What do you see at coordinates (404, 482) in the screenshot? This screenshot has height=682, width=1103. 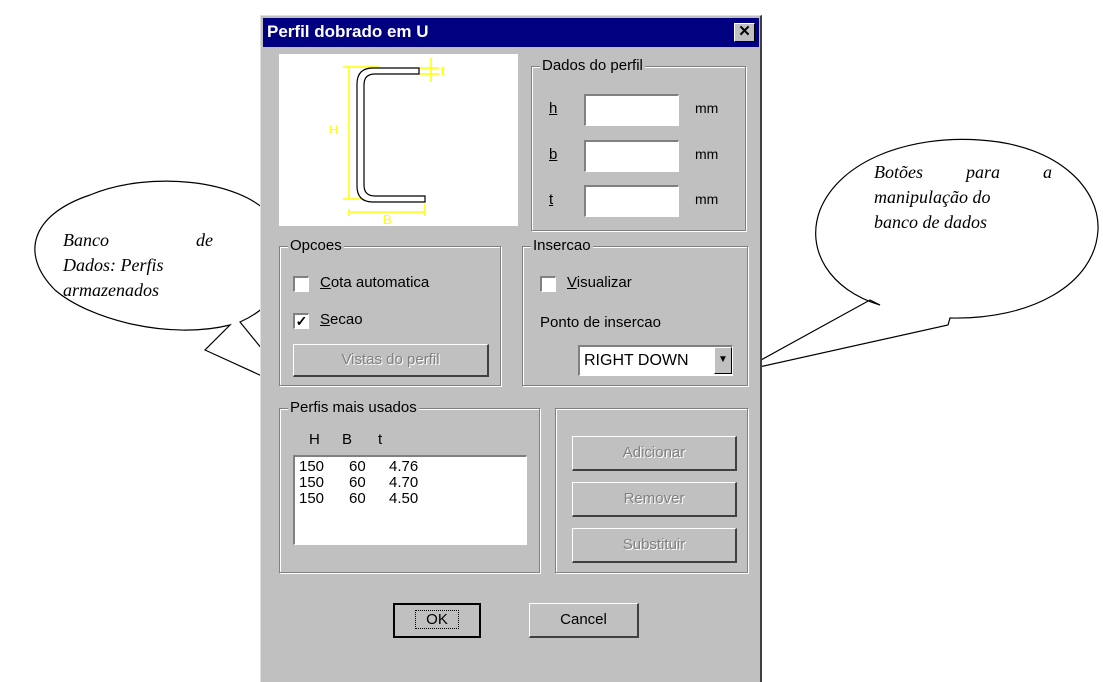 I see `cell-t: 4.70` at bounding box center [404, 482].